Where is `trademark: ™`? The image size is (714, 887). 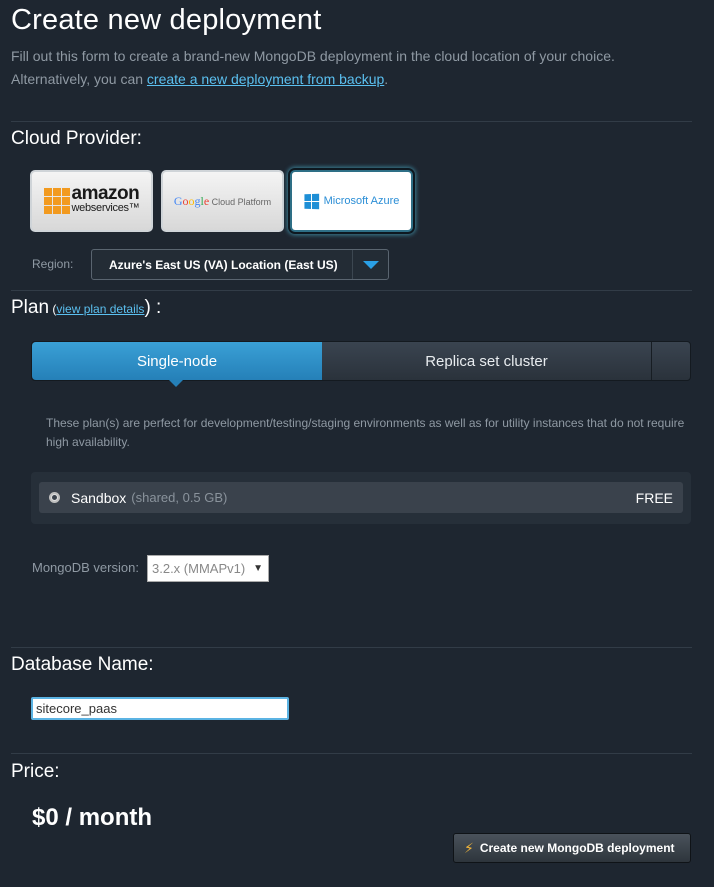
trademark: ™ is located at coordinates (134, 208).